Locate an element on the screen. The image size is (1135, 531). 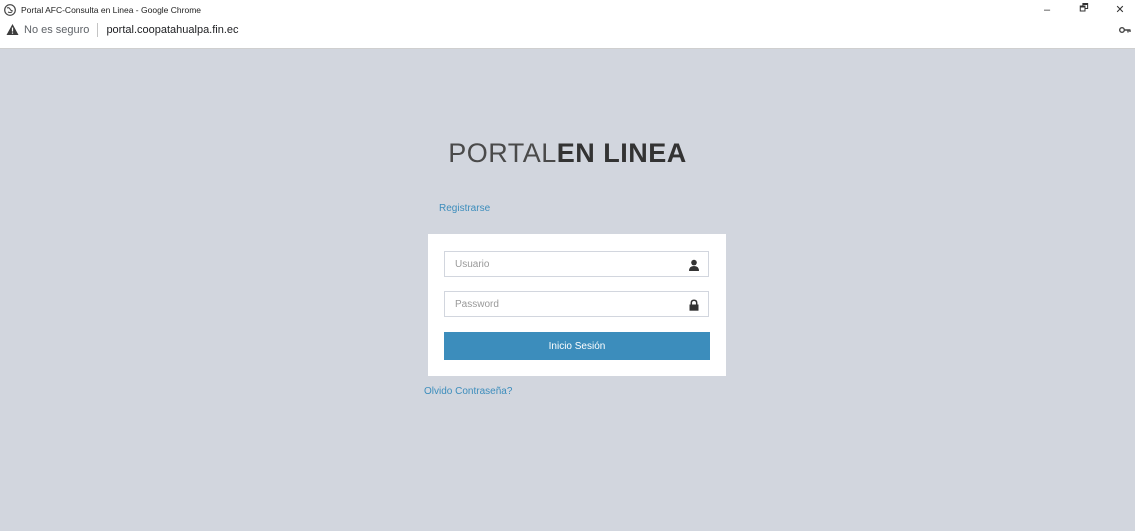
logo-light-text: PORTAL is located at coordinates (502, 153).